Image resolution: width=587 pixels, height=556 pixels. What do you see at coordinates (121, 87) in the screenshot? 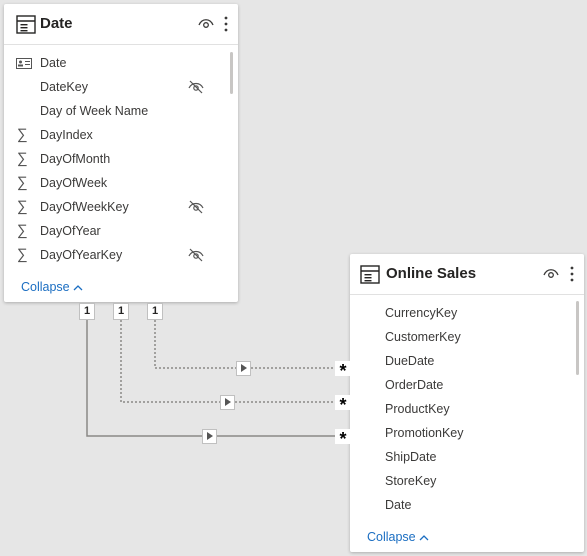
I see `field-row: DateKey` at bounding box center [121, 87].